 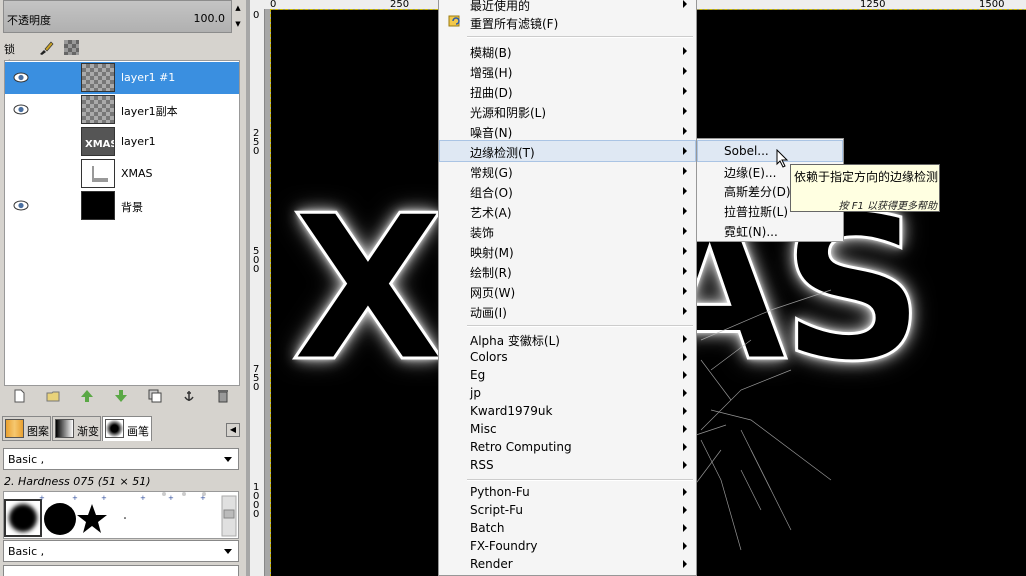 What do you see at coordinates (567, 151) in the screenshot?
I see `menu-item-edge-detect: 边缘检测(T)` at bounding box center [567, 151].